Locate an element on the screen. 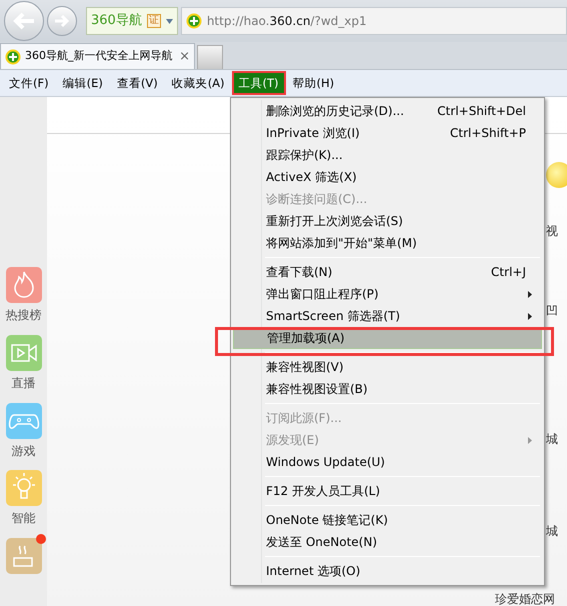  menu-bar-item: 帮助(H) is located at coordinates (314, 83).